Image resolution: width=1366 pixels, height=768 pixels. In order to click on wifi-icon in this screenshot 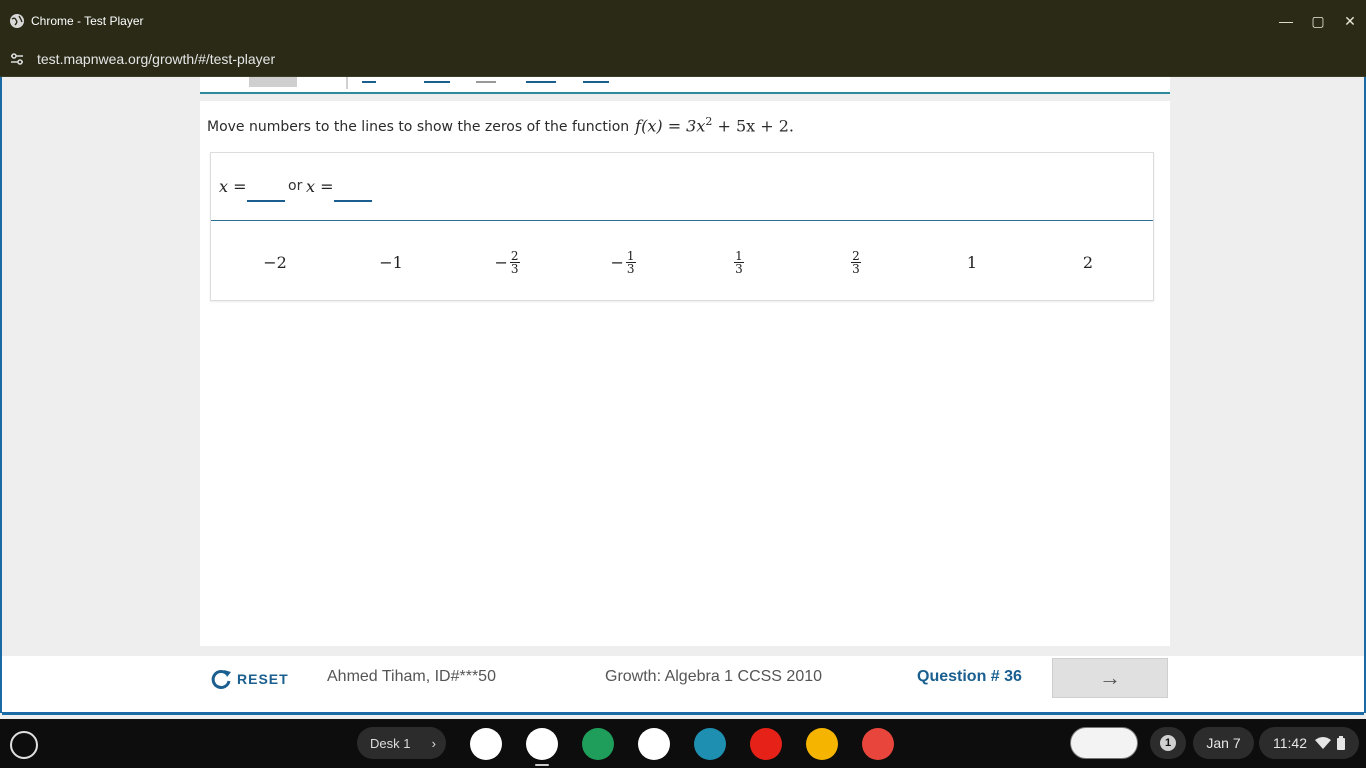, I will do `click(1323, 743)`.